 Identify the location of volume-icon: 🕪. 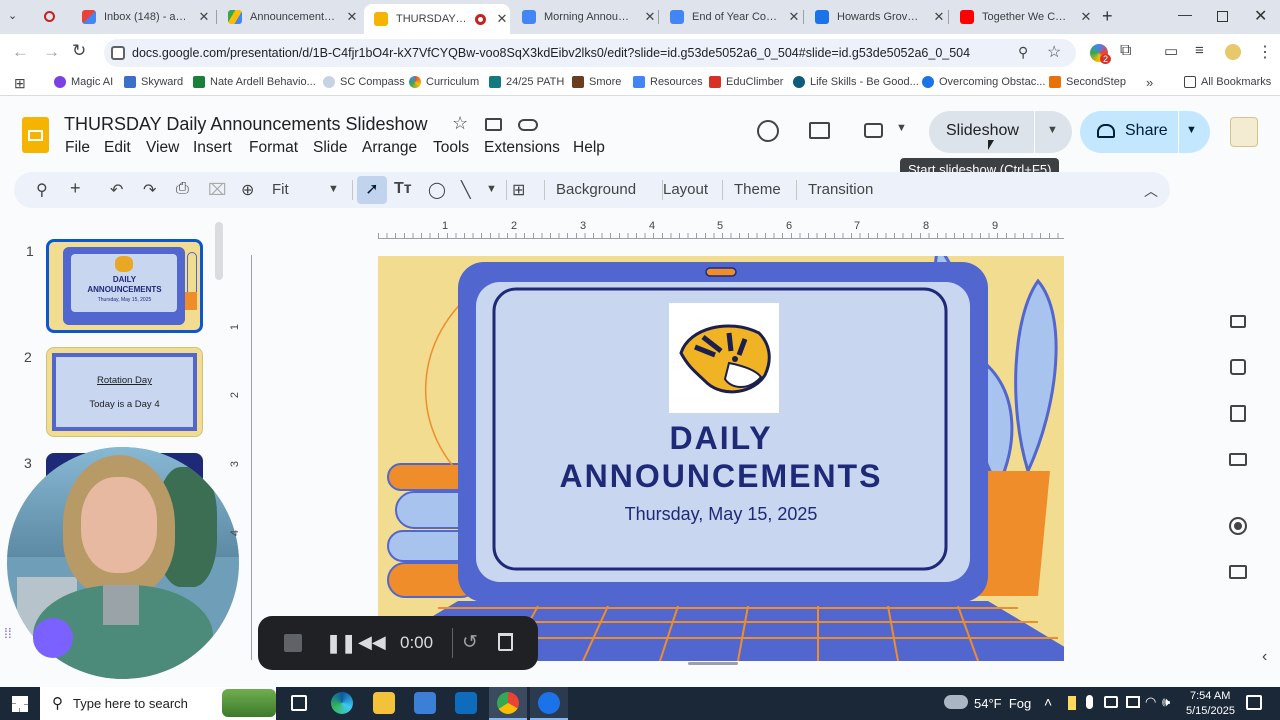
(1166, 702).